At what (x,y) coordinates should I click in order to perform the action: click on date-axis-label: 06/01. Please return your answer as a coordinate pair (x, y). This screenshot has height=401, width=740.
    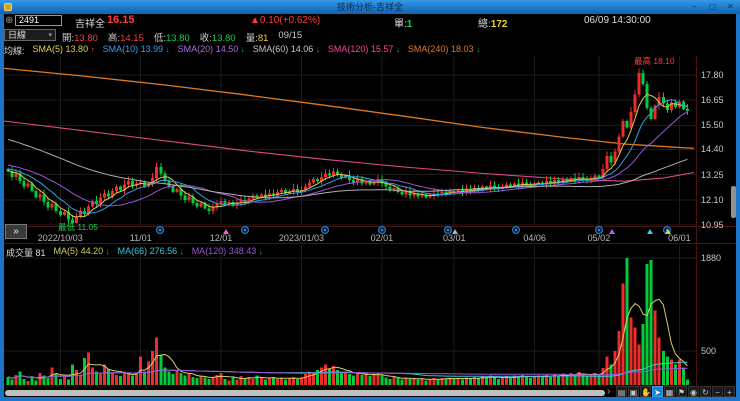
    Looking at the image, I should click on (679, 238).